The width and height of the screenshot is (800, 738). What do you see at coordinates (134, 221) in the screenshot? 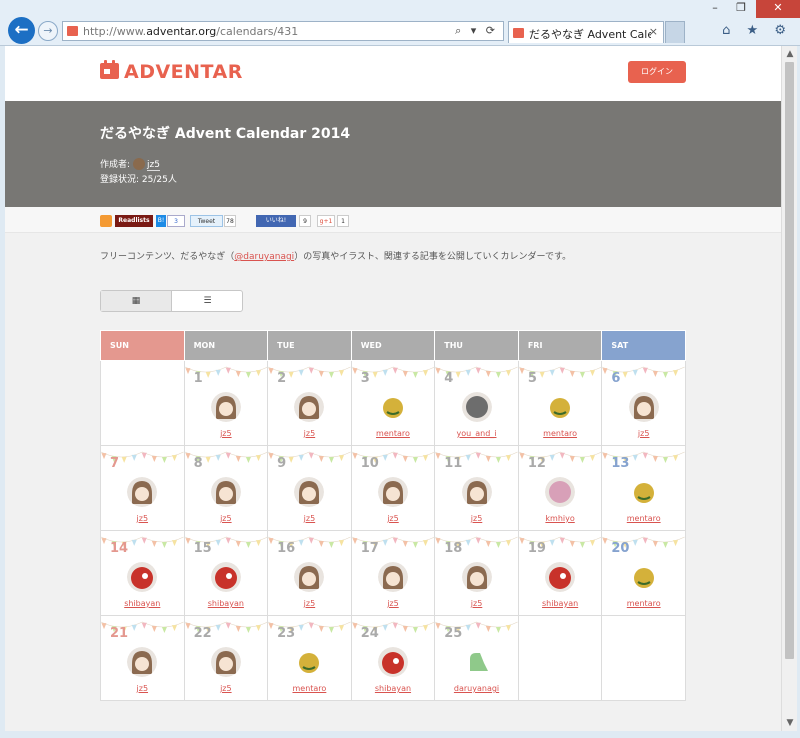
I see `readlists-button: Readlists` at bounding box center [134, 221].